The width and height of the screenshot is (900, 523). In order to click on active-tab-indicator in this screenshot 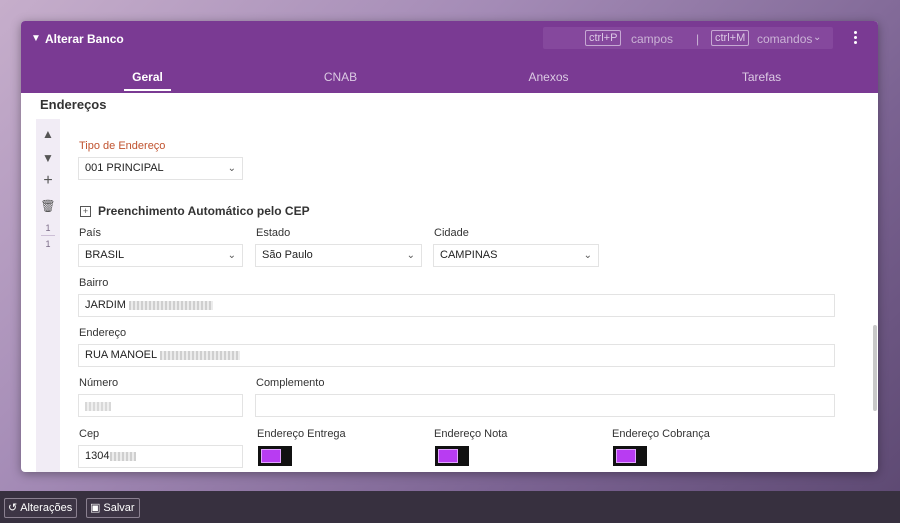, I will do `click(147, 90)`.